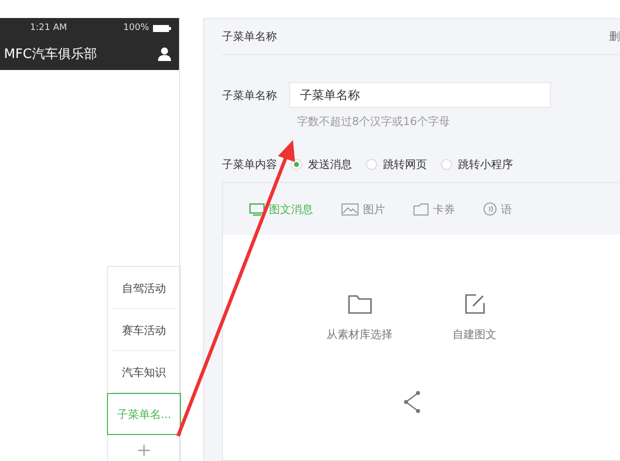  I want to click on content-tab: 图文消息, so click(281, 209).